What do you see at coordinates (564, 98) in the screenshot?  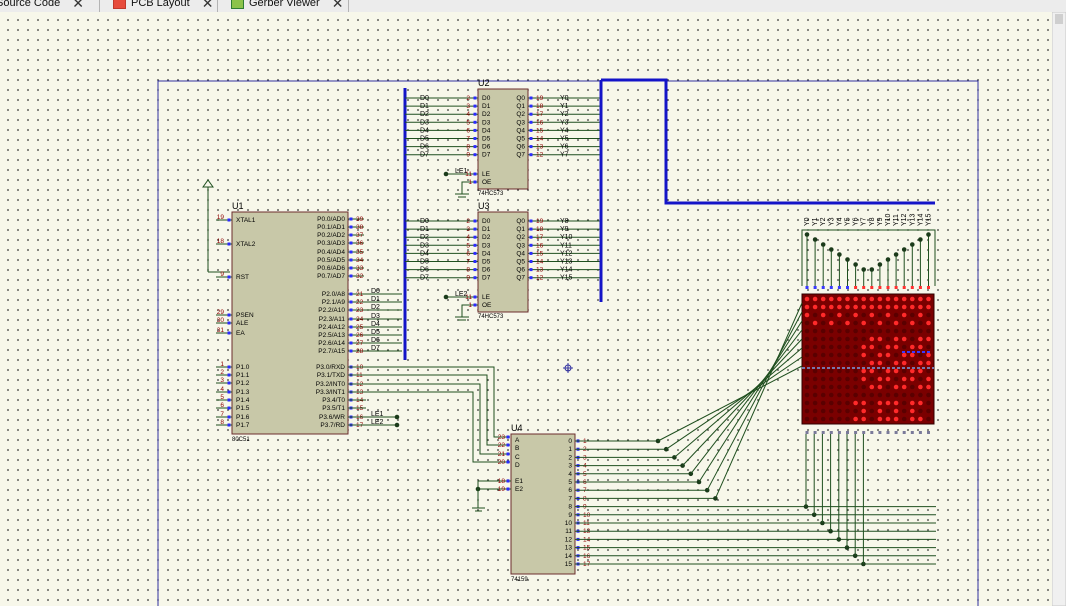 I see `net-label: Y0` at bounding box center [564, 98].